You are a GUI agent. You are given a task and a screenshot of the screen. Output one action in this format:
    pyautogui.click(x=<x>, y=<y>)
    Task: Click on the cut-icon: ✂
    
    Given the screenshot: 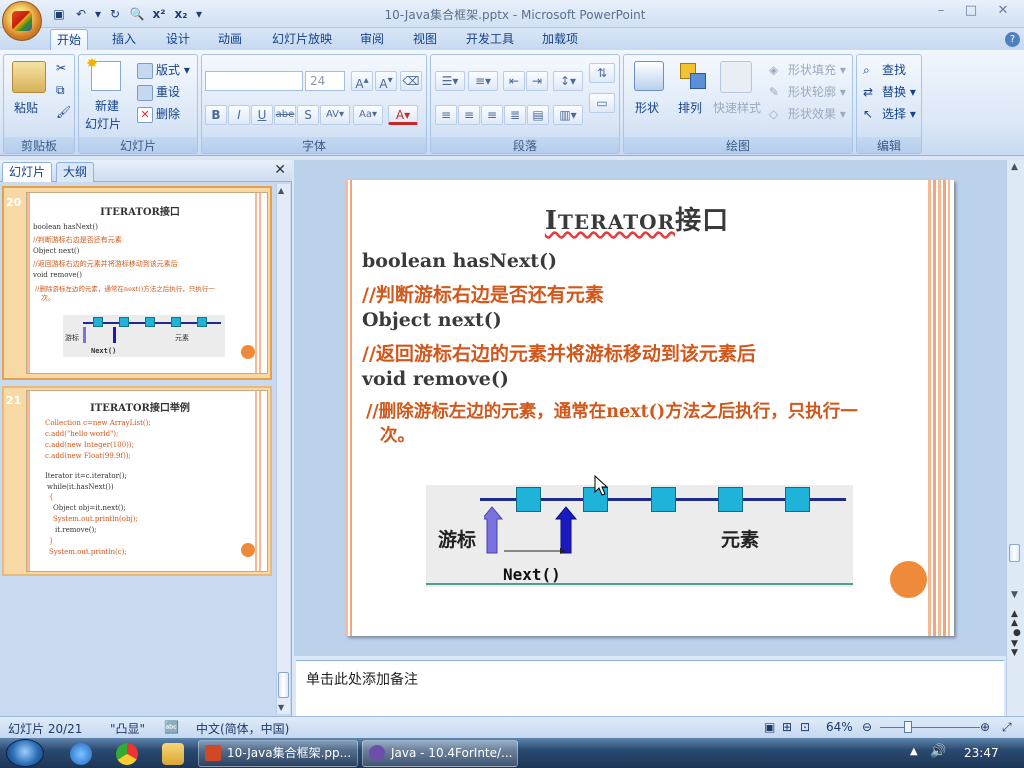 What is the action you would take?
    pyautogui.click(x=61, y=68)
    